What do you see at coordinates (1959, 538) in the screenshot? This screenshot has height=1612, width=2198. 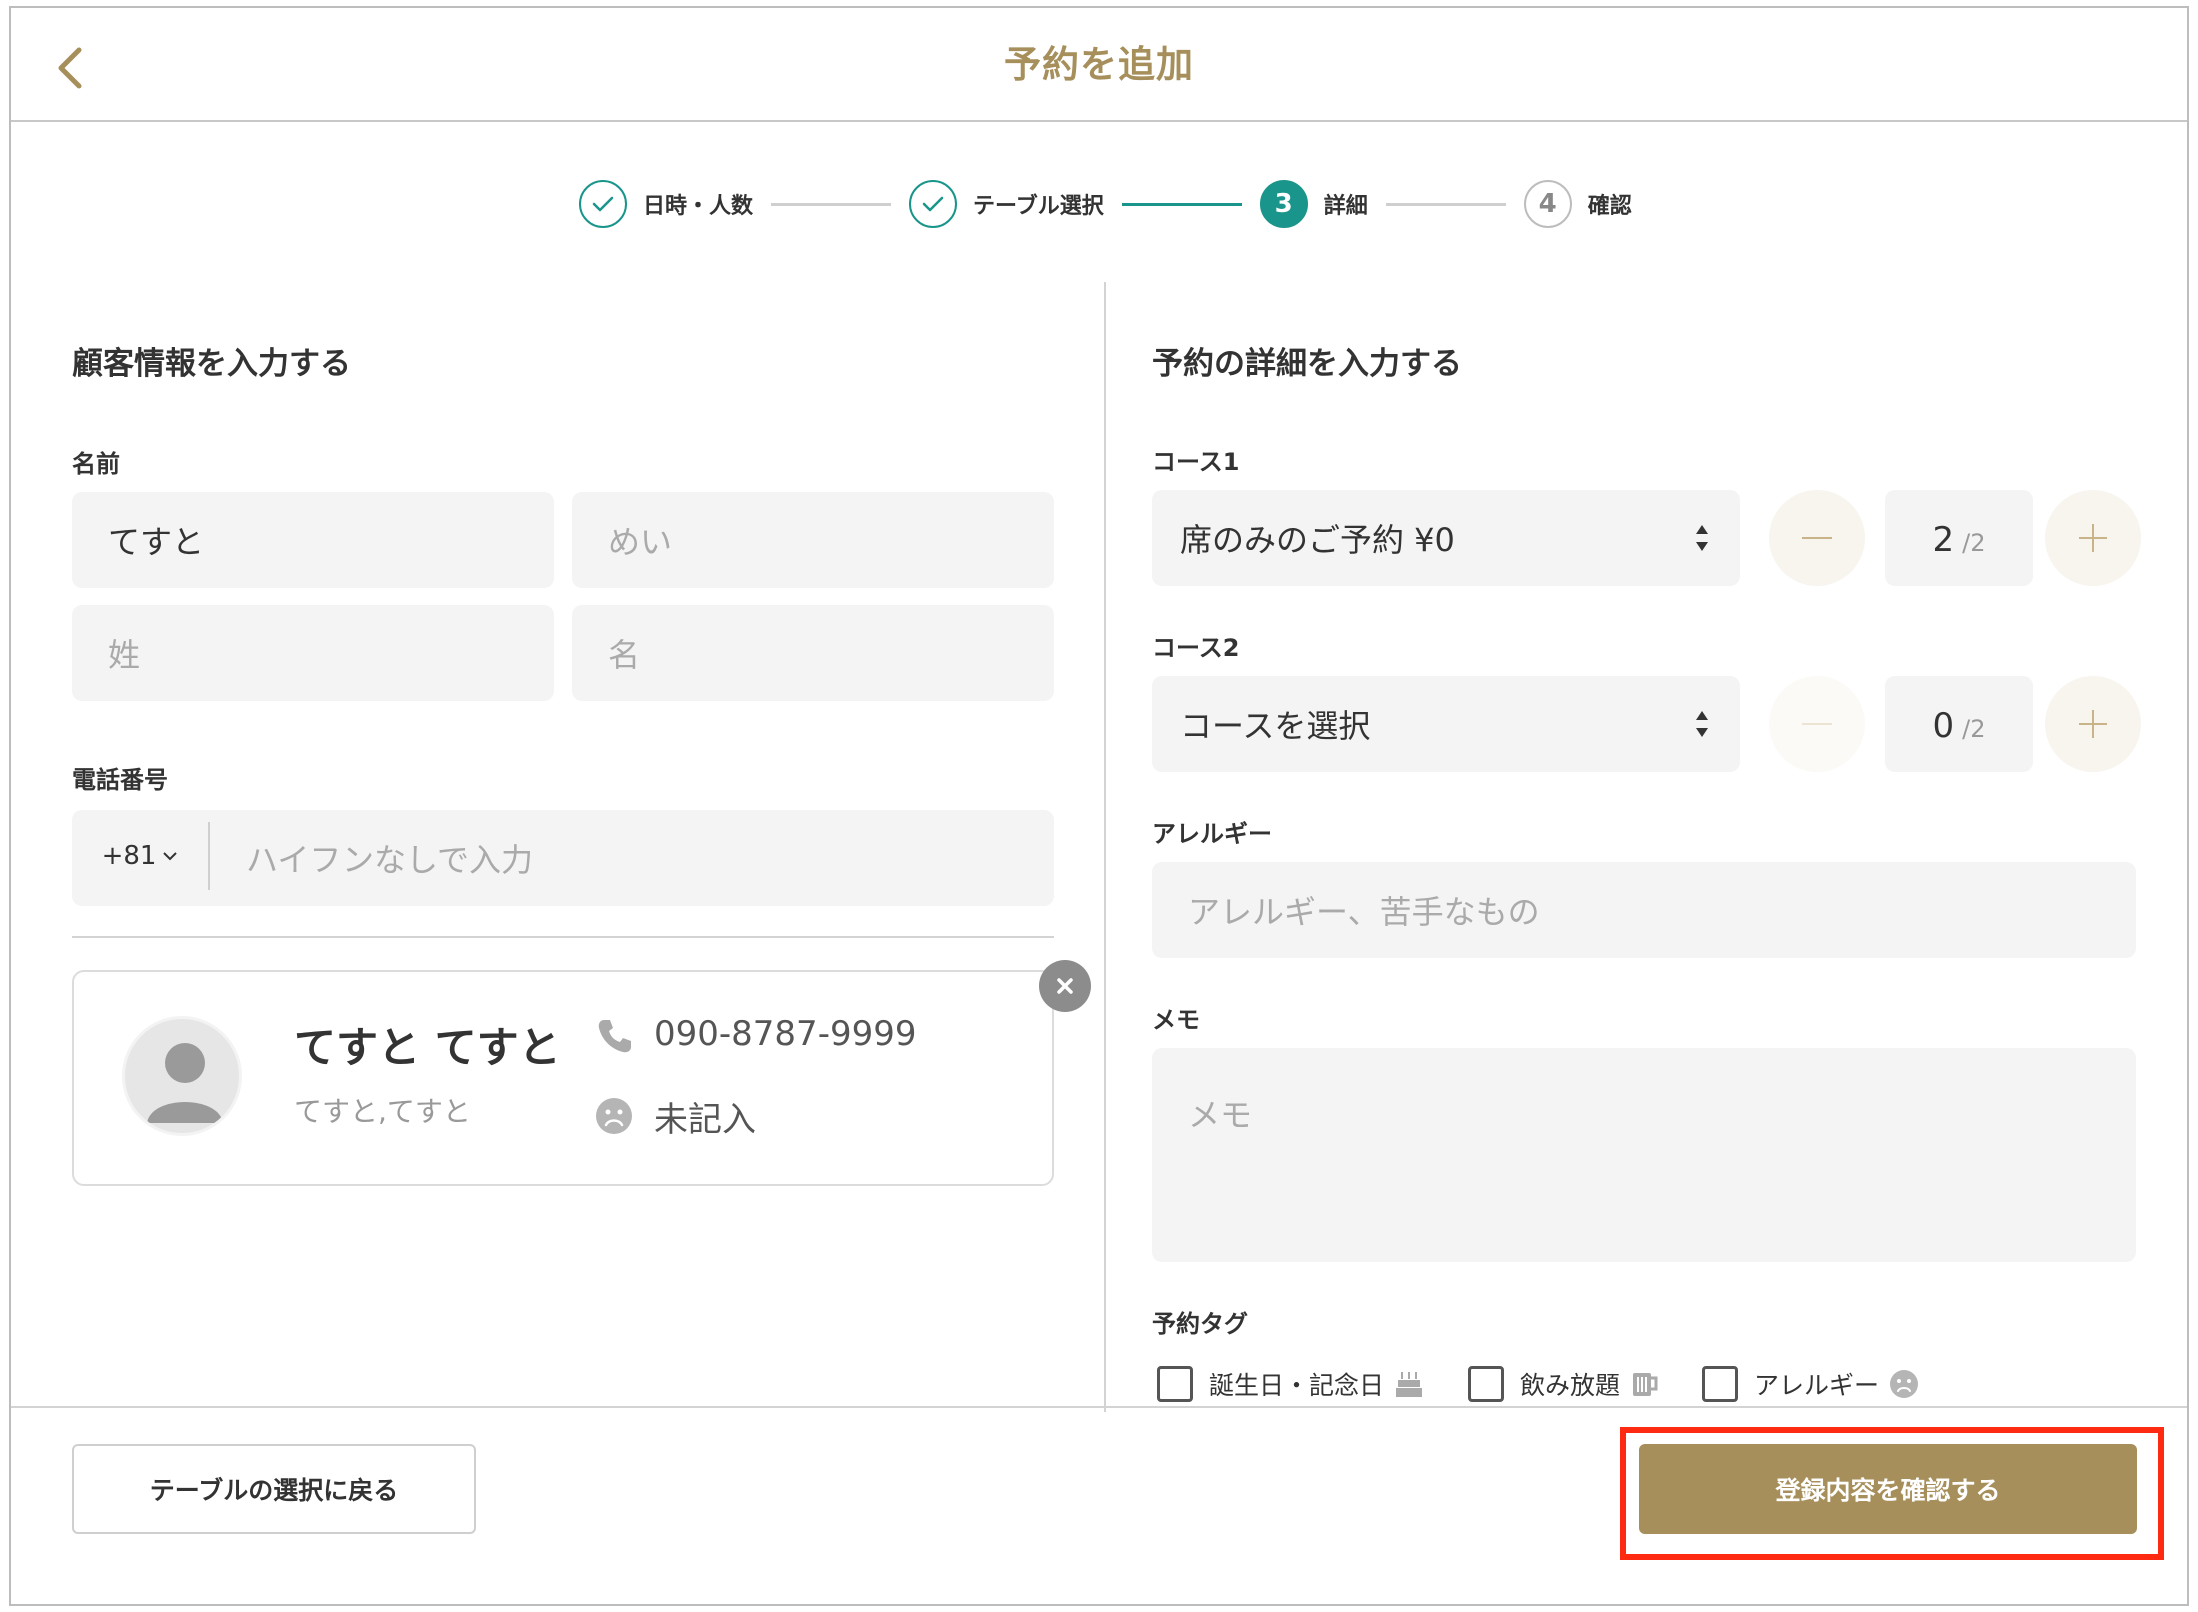 I see `course1-quantity: 2 /2` at bounding box center [1959, 538].